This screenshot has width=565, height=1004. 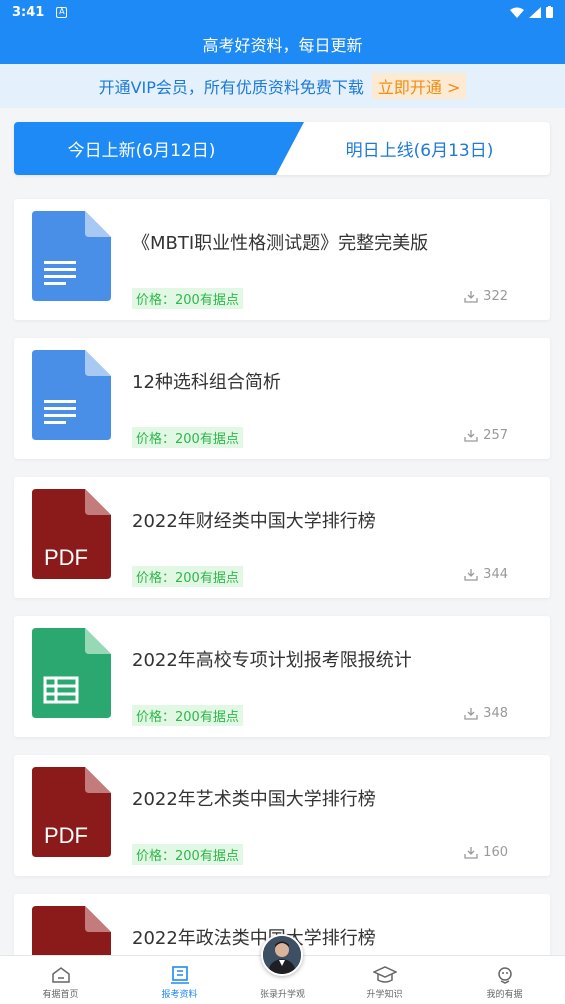 I want to click on sheet-file-icon, so click(x=71, y=673).